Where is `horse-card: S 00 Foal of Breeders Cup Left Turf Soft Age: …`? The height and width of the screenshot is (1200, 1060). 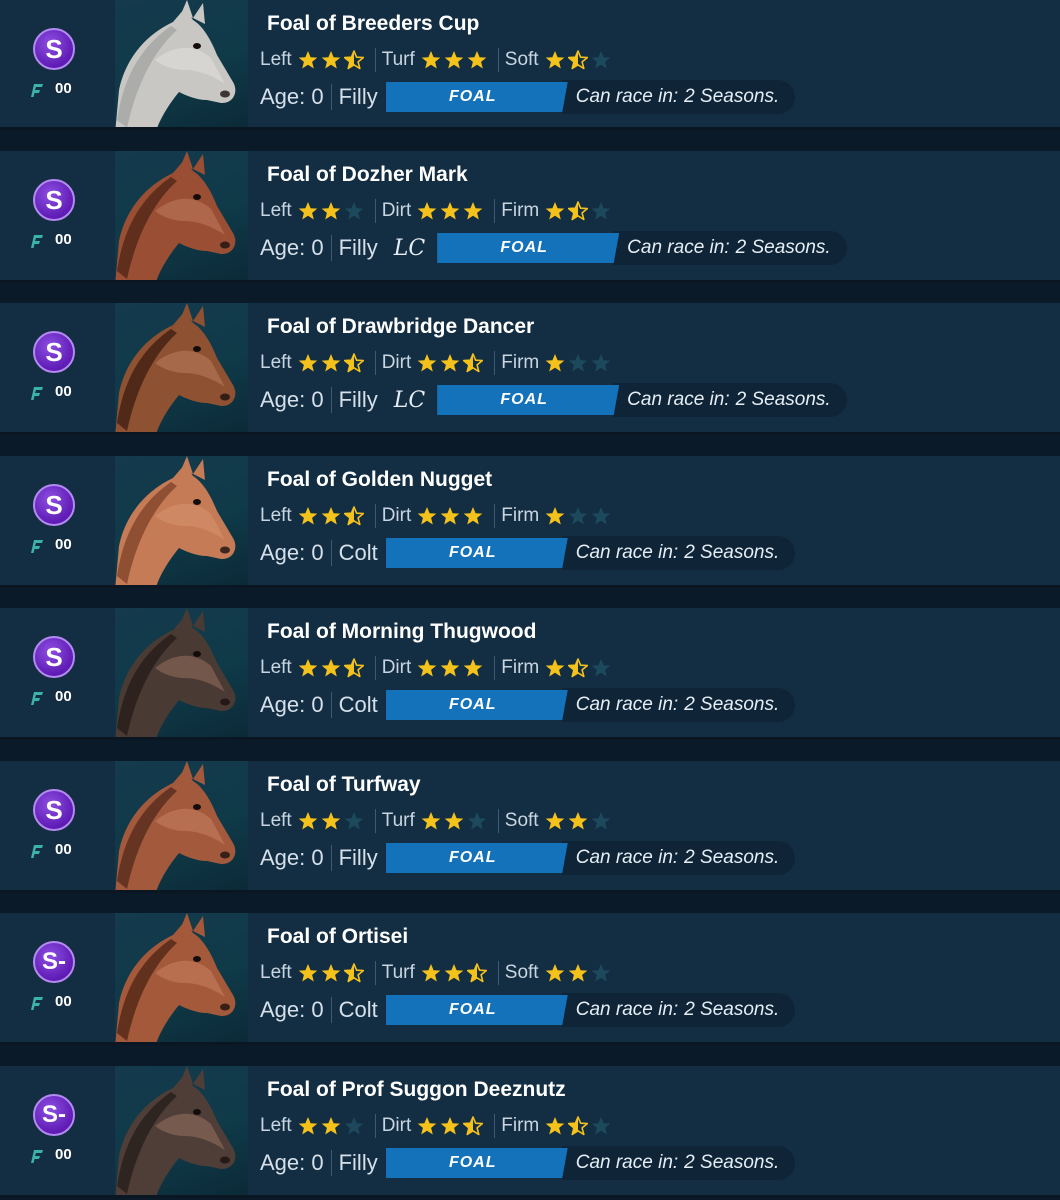
horse-card: S 00 Foal of Breeders Cup Left Turf Soft Age: … is located at coordinates (530, 65).